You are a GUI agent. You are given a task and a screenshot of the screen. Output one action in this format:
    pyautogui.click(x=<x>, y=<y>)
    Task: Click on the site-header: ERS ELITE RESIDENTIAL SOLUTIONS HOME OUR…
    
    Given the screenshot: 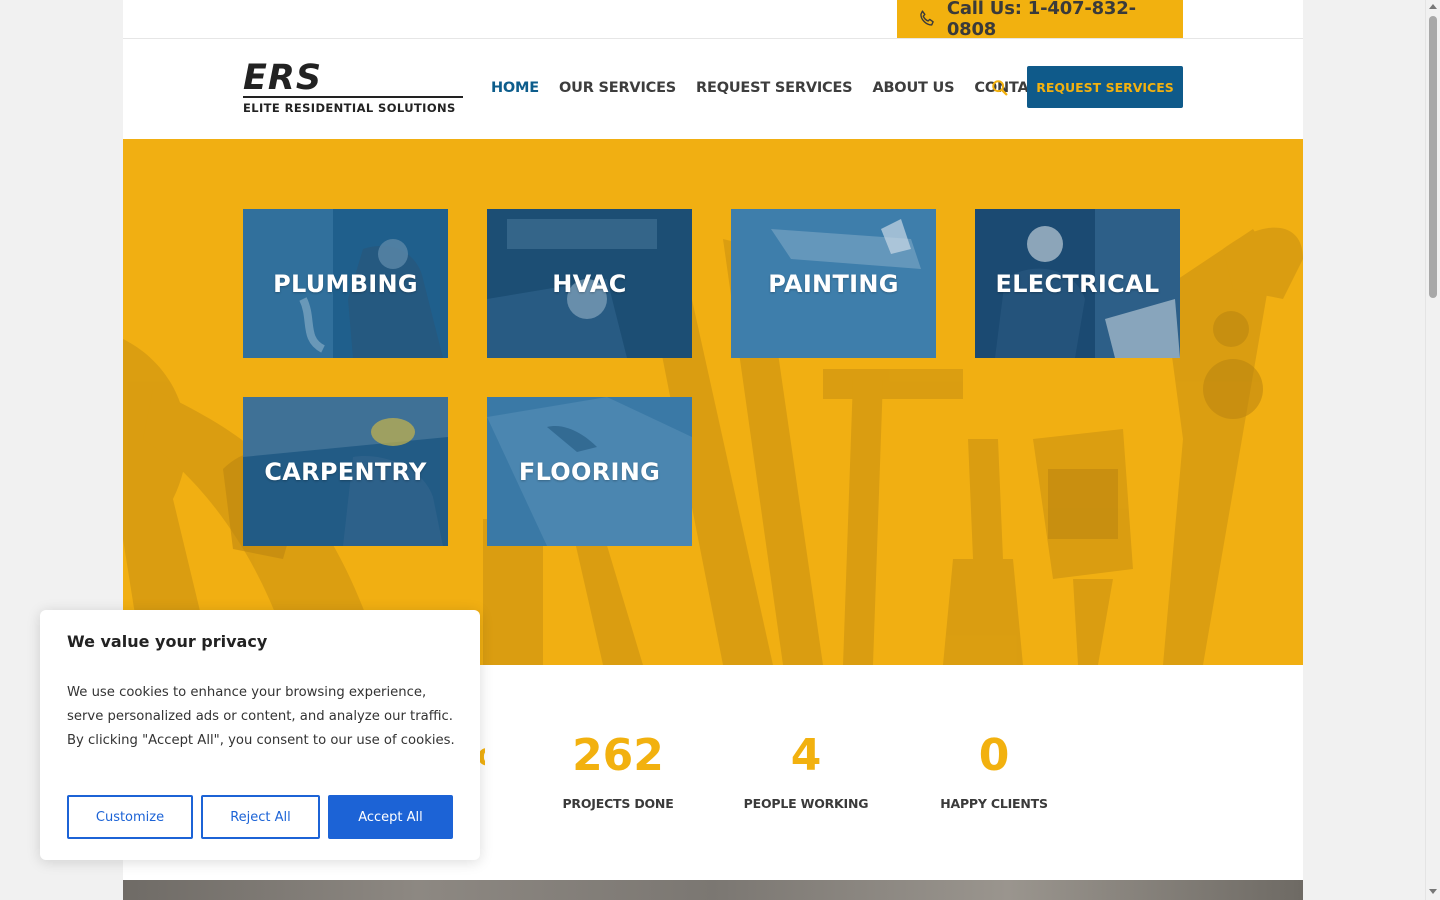 What is the action you would take?
    pyautogui.click(x=713, y=89)
    